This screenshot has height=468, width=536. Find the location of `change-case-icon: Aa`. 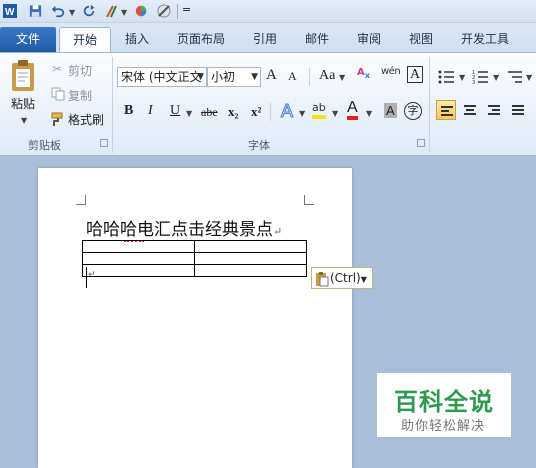

change-case-icon: Aa is located at coordinates (327, 76).